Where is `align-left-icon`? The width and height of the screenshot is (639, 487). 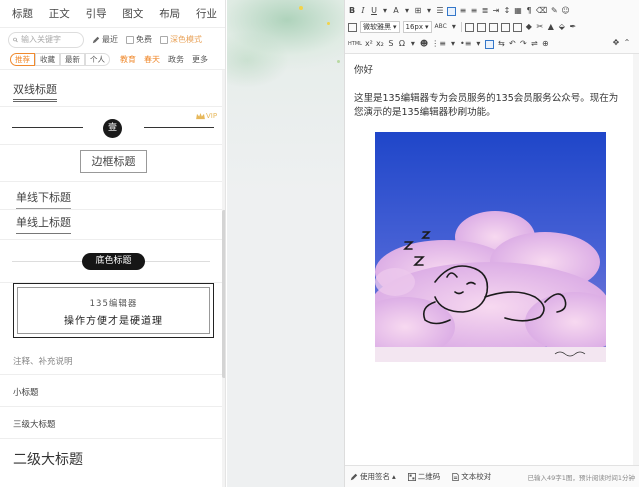
align-left-icon is located at coordinates (451, 11).